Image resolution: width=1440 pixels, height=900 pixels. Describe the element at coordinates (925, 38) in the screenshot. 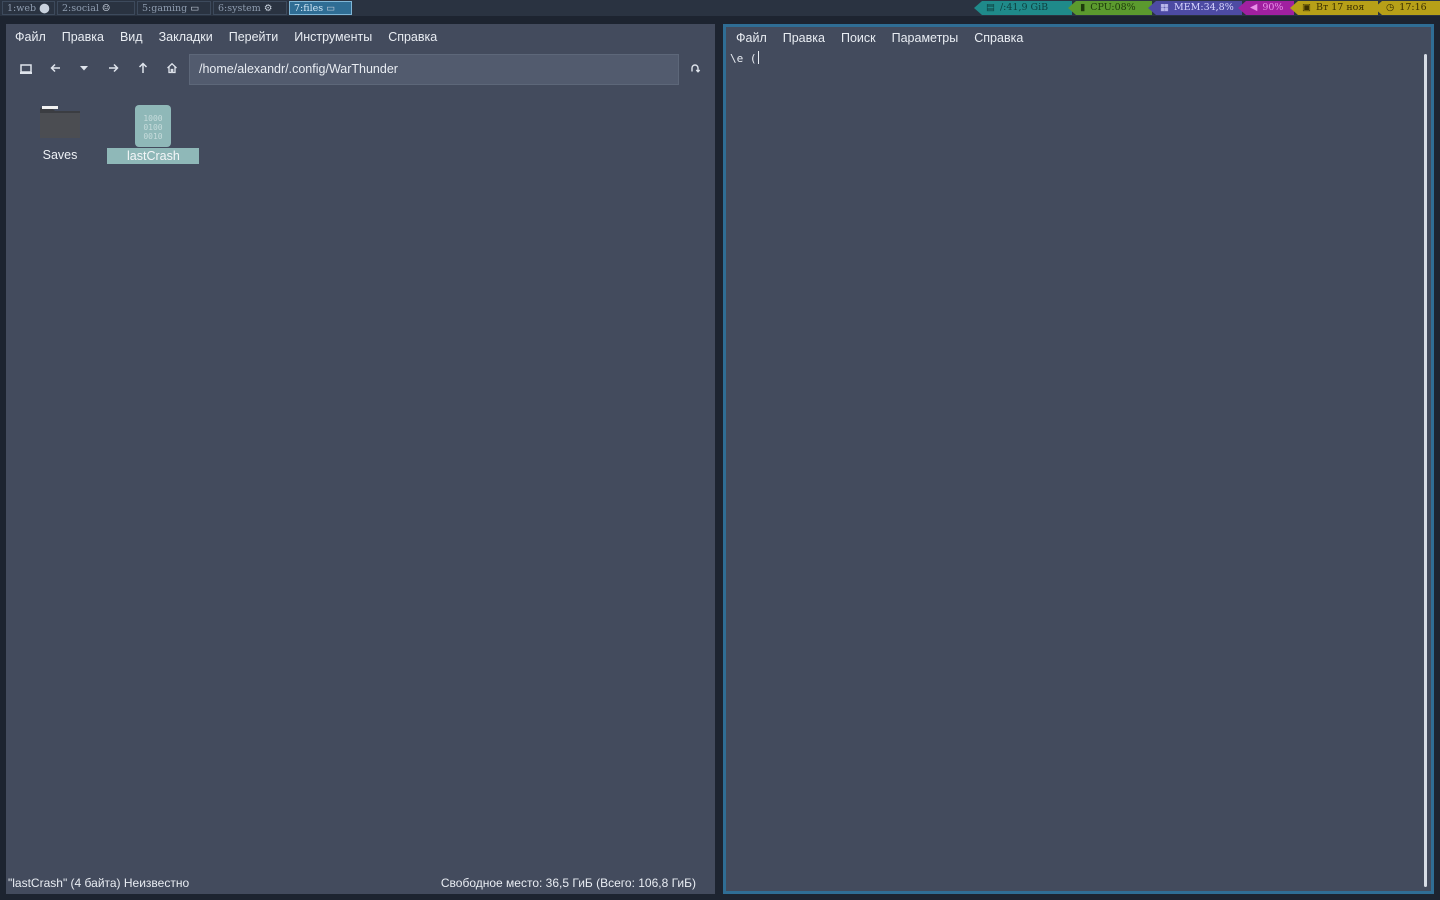

I see `menu-options: Параметры` at that location.